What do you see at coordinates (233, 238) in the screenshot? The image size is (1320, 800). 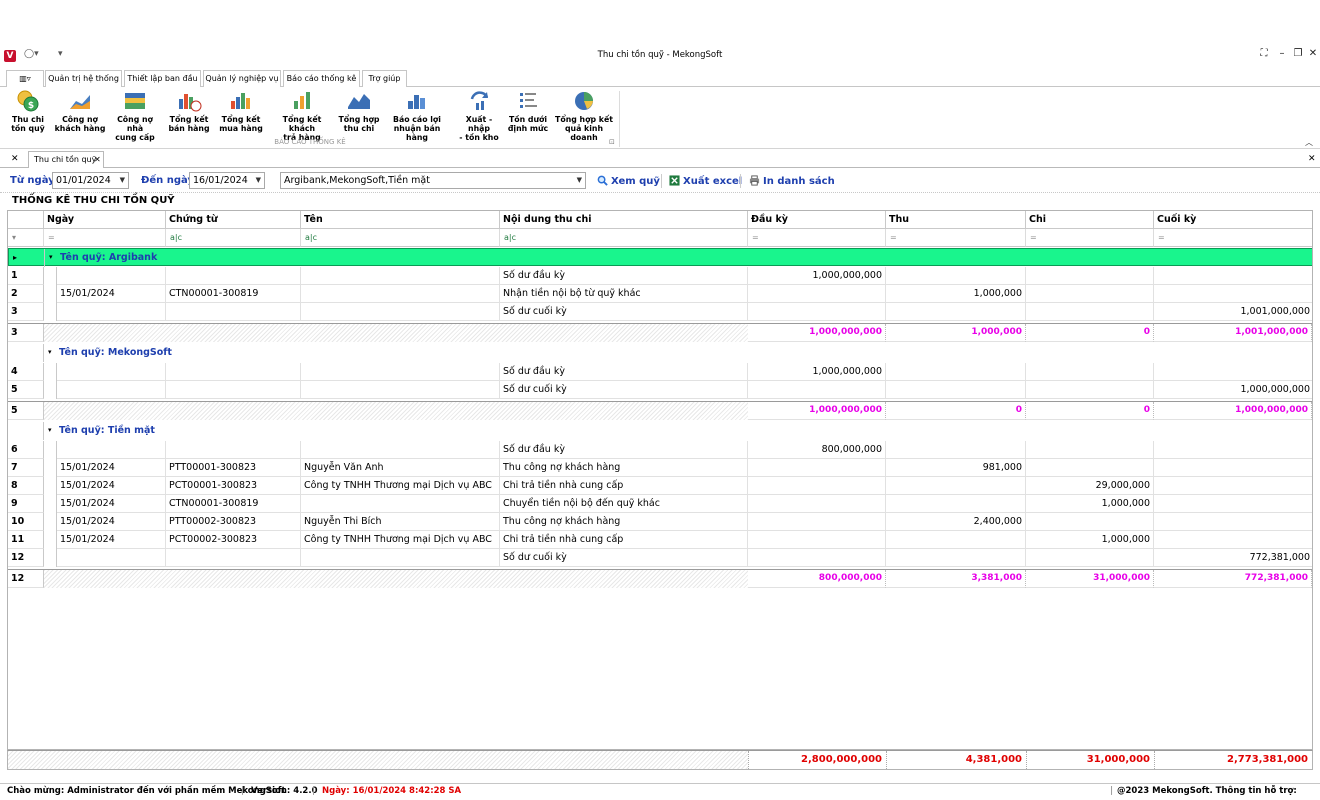 I see `filter-cell-chung-tu: a|c` at bounding box center [233, 238].